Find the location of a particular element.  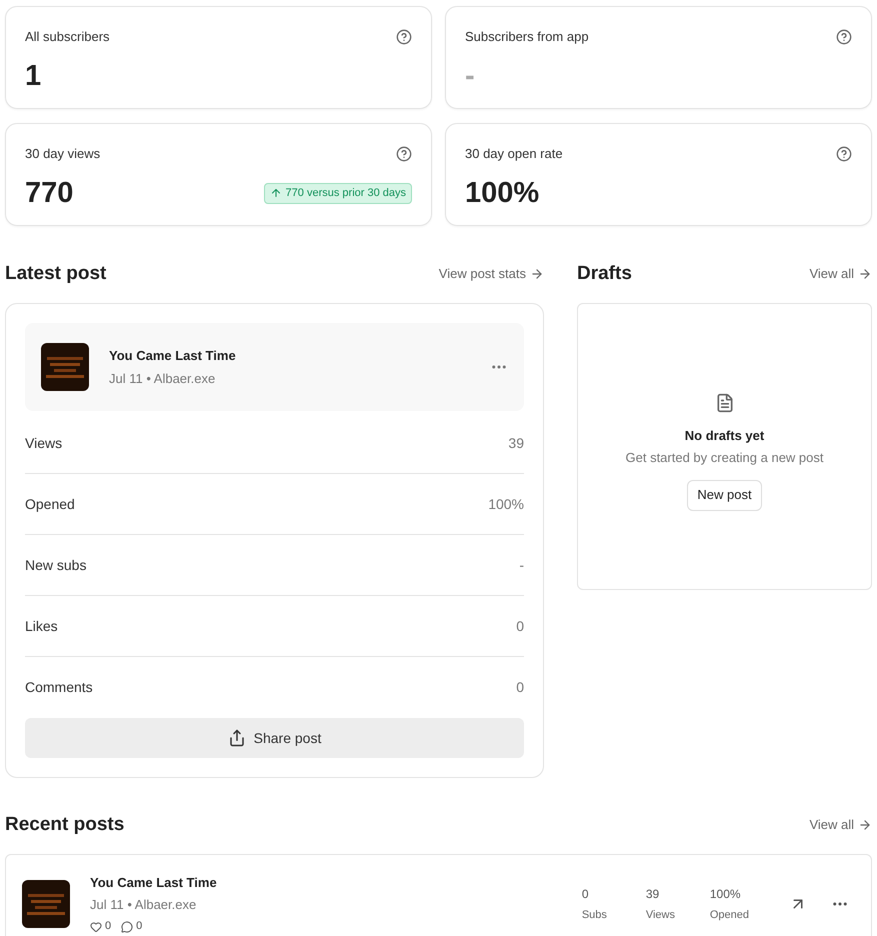

heart-icon is located at coordinates (96, 926).